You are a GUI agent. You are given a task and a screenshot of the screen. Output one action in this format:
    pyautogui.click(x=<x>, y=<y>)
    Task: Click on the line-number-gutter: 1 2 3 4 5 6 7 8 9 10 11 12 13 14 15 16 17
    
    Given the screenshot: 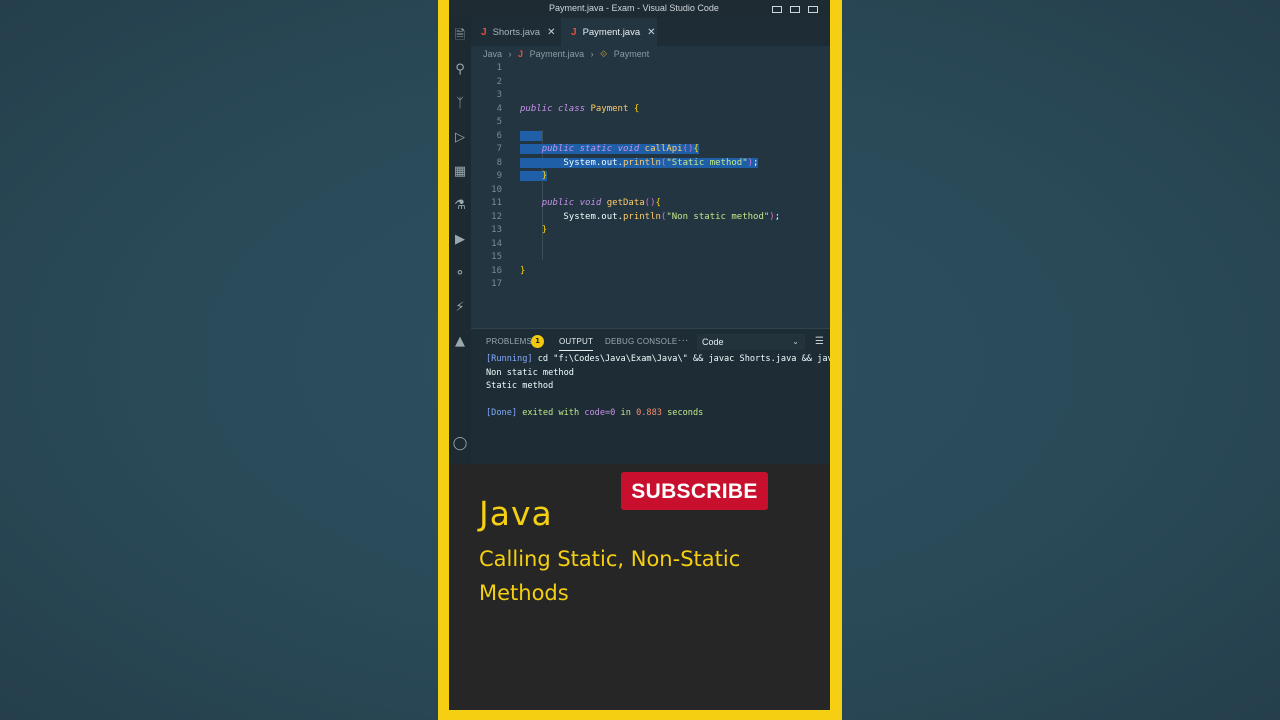 What is the action you would take?
    pyautogui.click(x=491, y=177)
    